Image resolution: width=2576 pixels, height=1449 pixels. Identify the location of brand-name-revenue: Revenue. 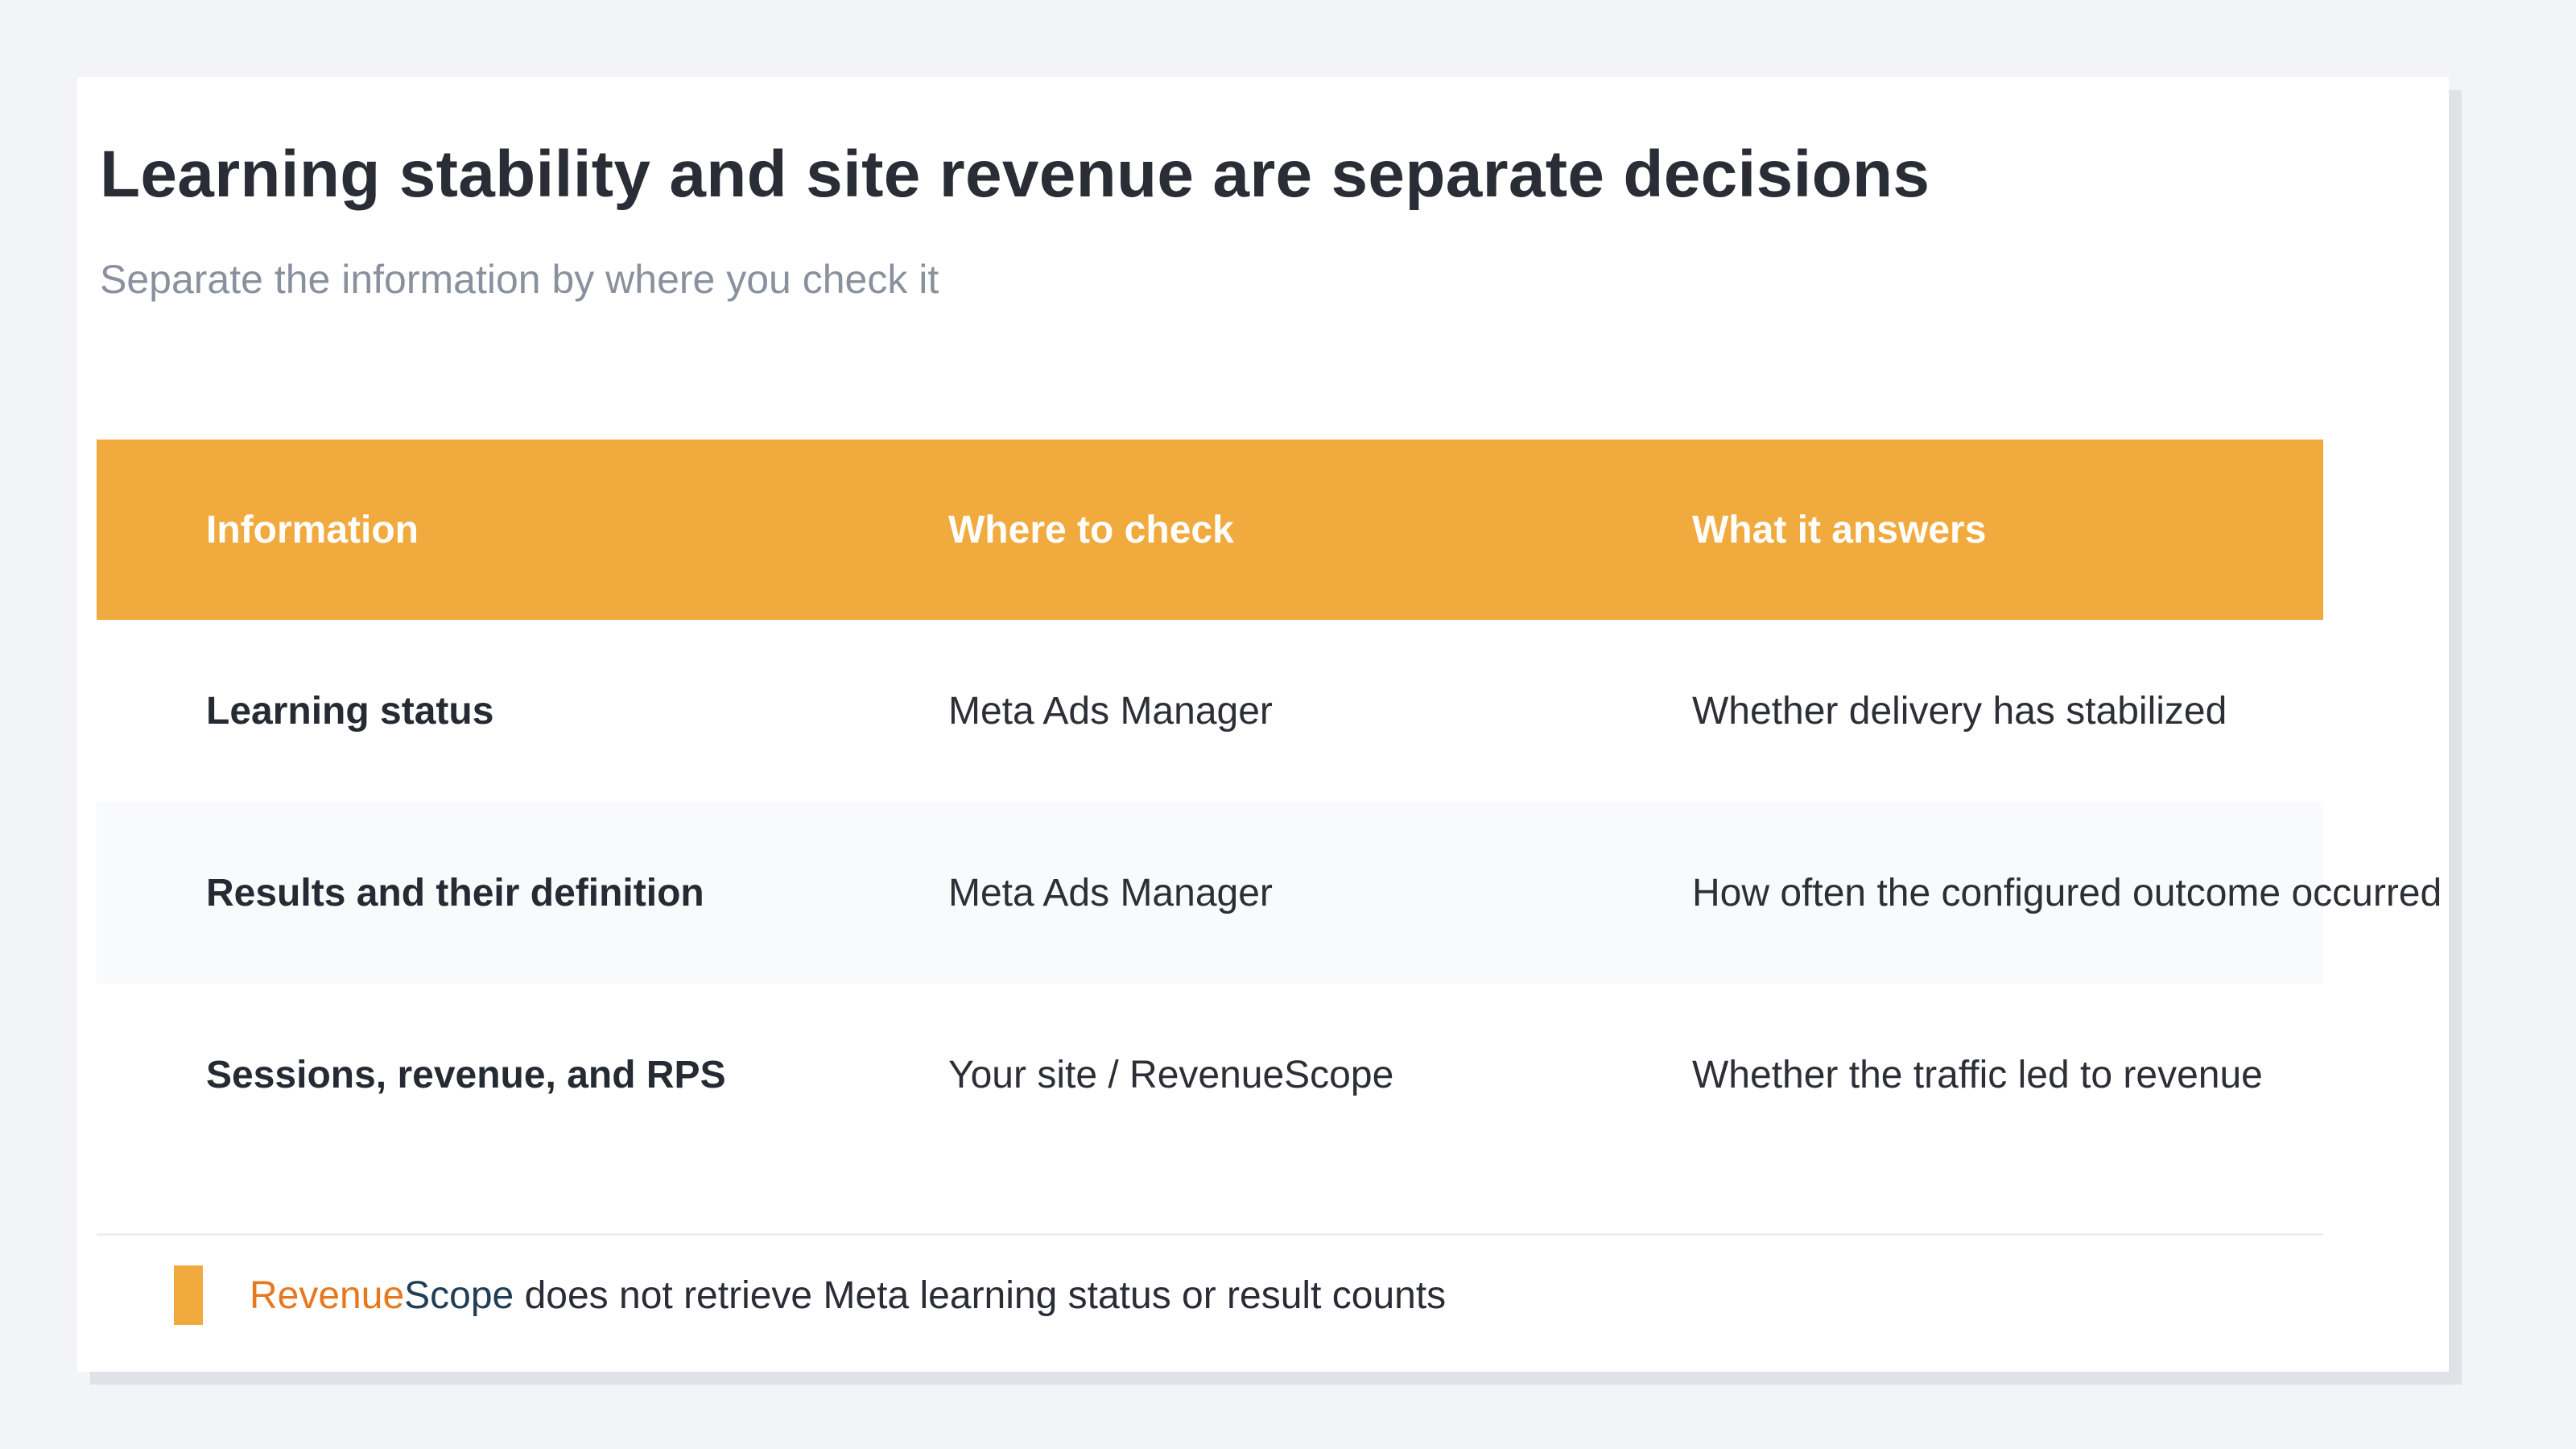
(327, 1295).